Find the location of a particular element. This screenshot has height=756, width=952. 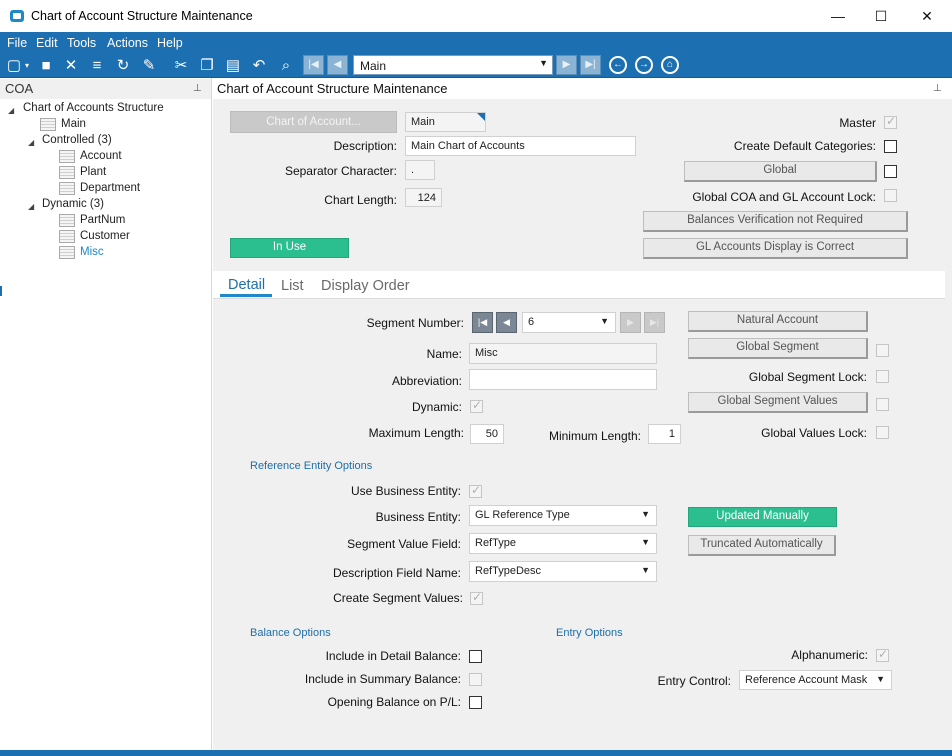

dynamic-checkbox is located at coordinates (476, 405).